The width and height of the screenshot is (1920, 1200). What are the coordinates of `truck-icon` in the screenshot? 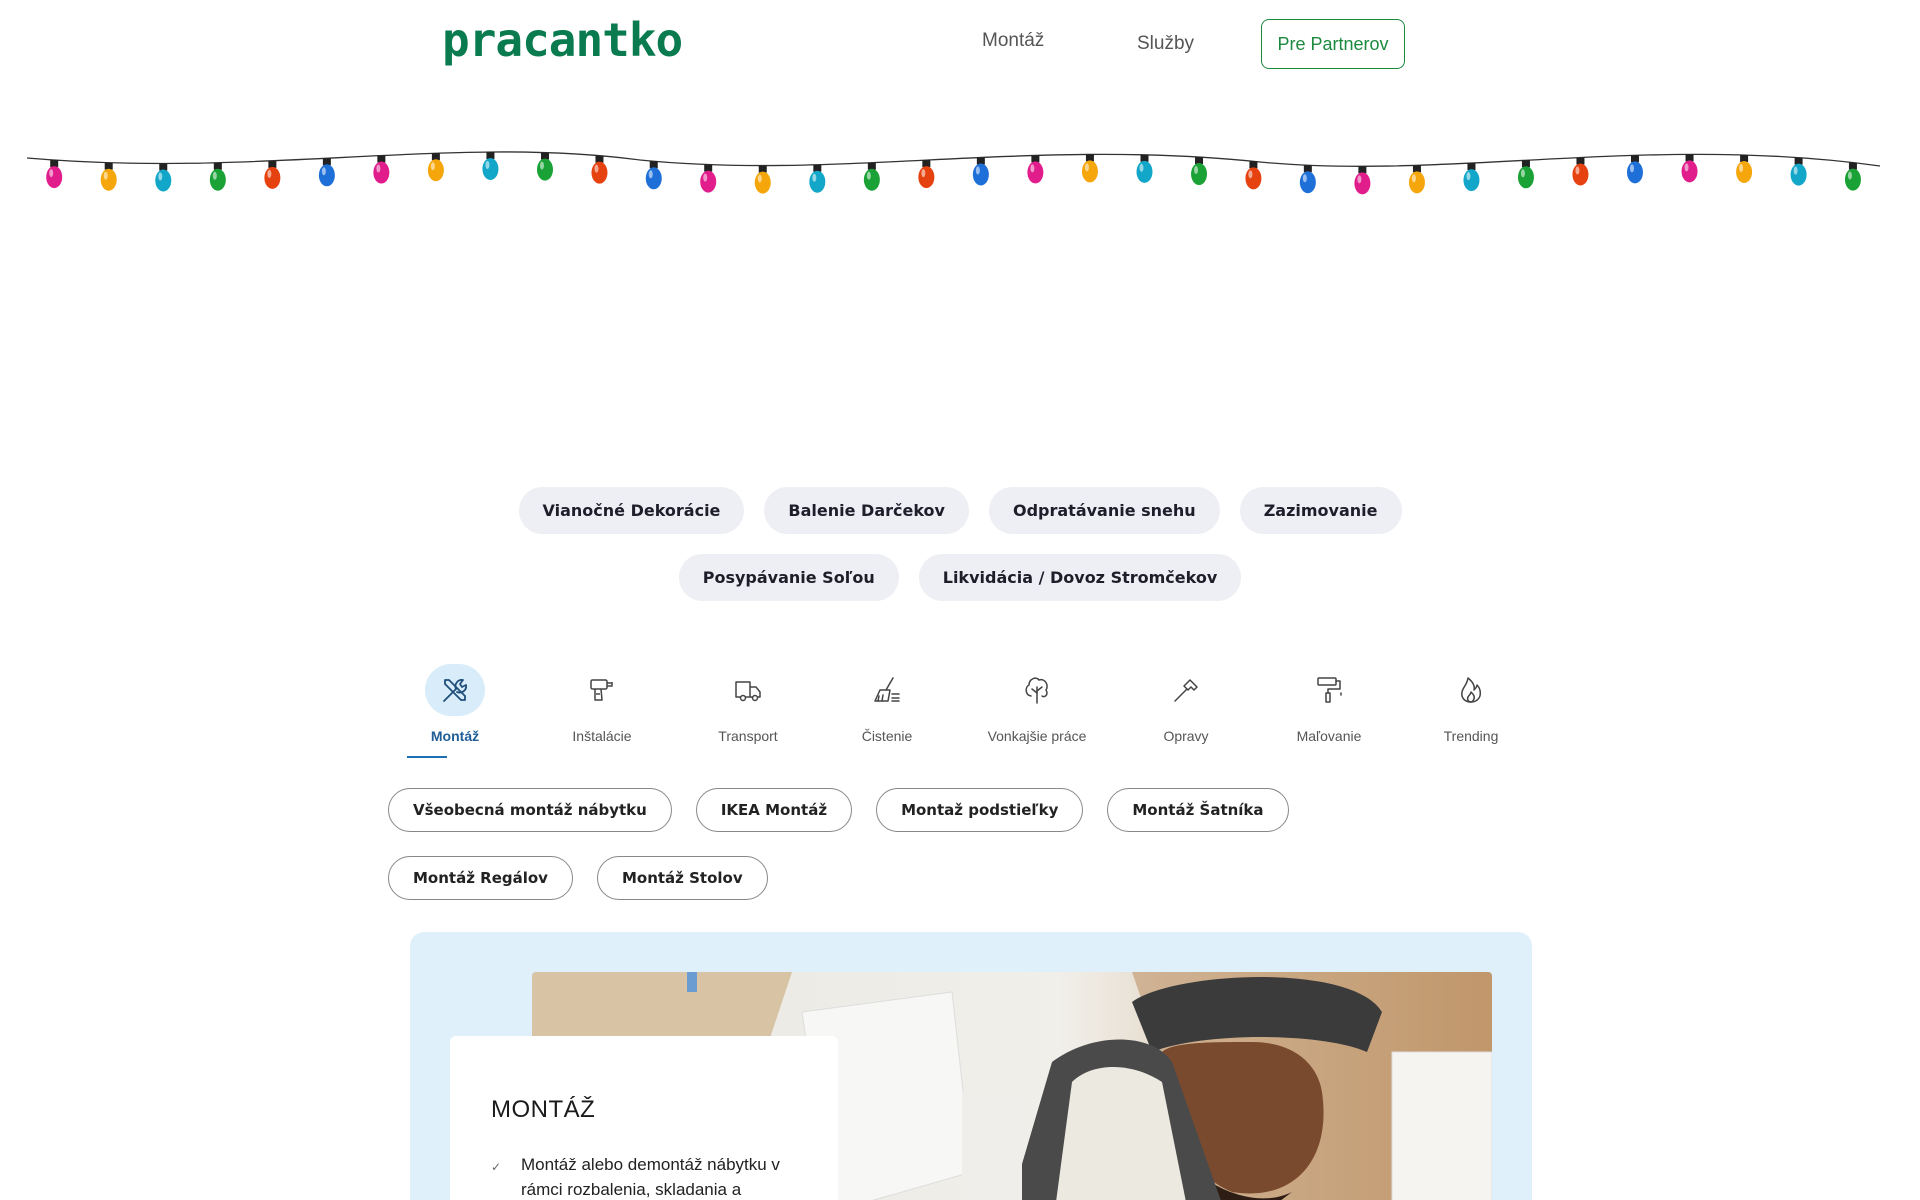 It's located at (748, 690).